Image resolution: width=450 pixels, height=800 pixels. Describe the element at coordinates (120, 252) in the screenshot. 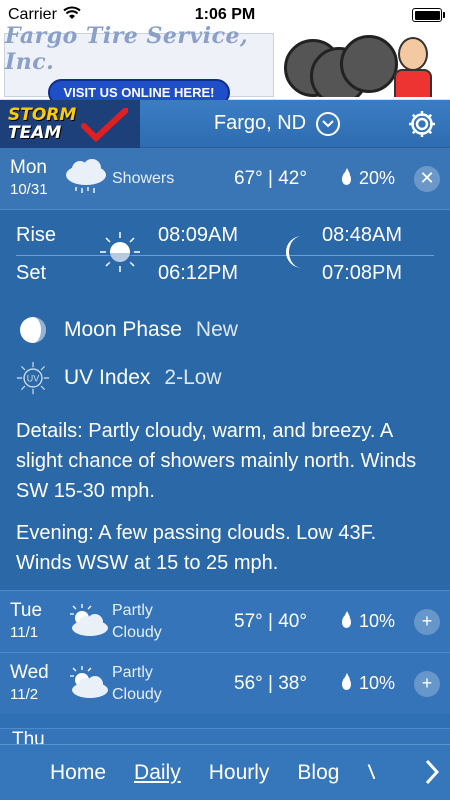

I see `sun-icon` at that location.